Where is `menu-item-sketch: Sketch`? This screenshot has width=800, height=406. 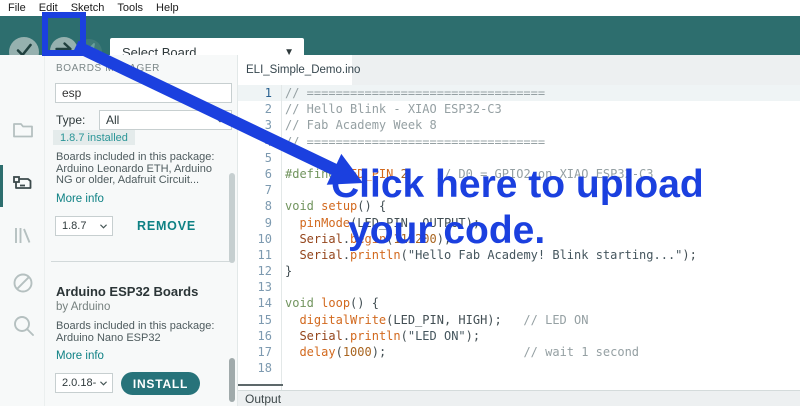 menu-item-sketch: Sketch is located at coordinates (88, 8).